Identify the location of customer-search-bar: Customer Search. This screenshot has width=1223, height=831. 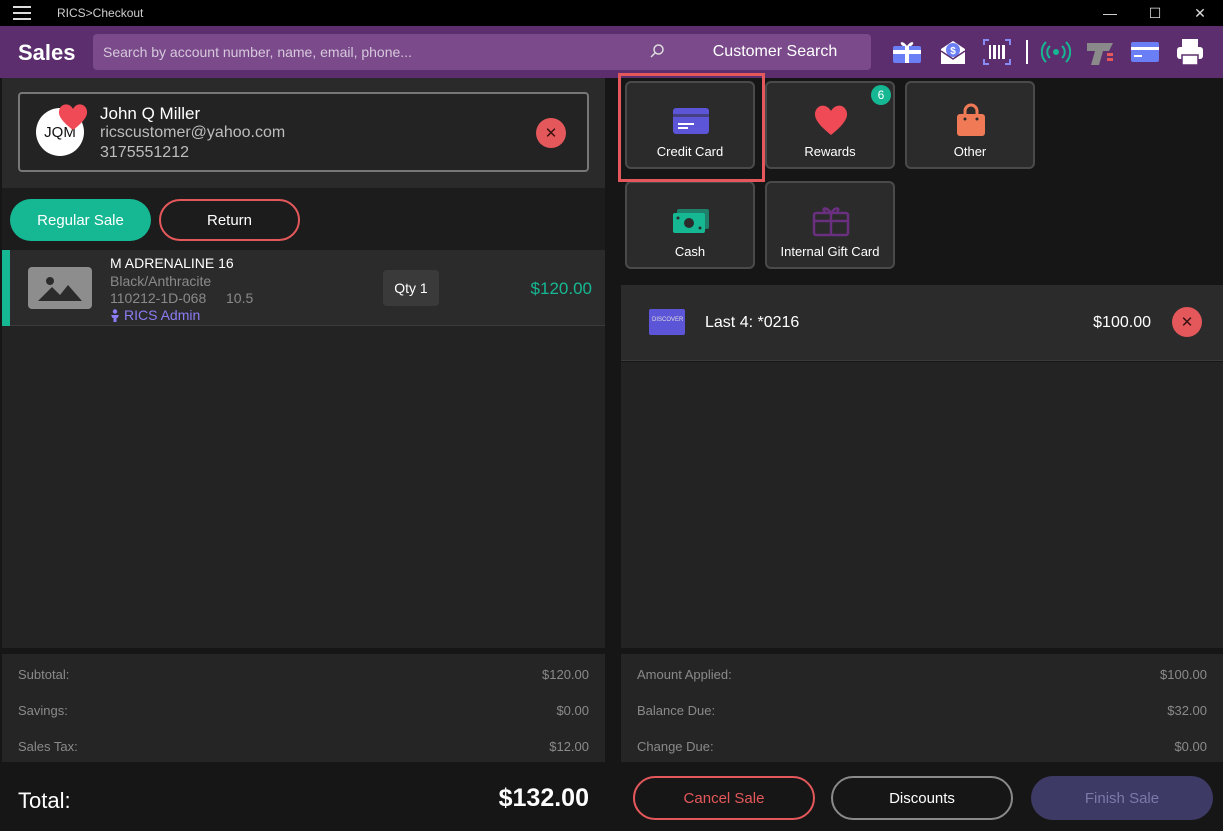
(482, 52).